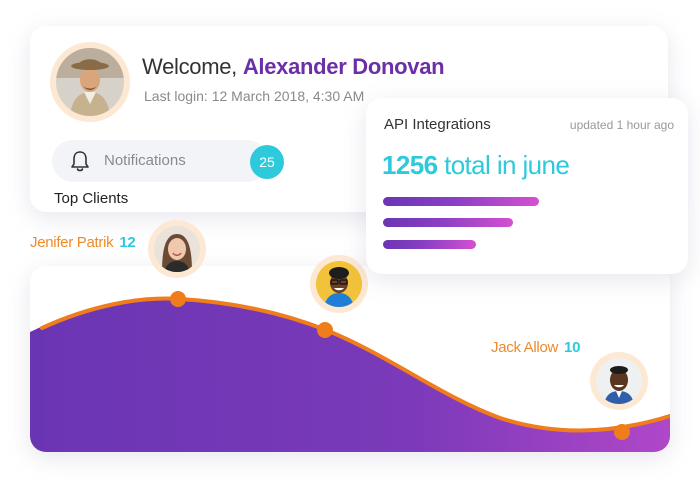  Describe the element at coordinates (507, 165) in the screenshot. I see `api-total-suffix: total in june` at that location.